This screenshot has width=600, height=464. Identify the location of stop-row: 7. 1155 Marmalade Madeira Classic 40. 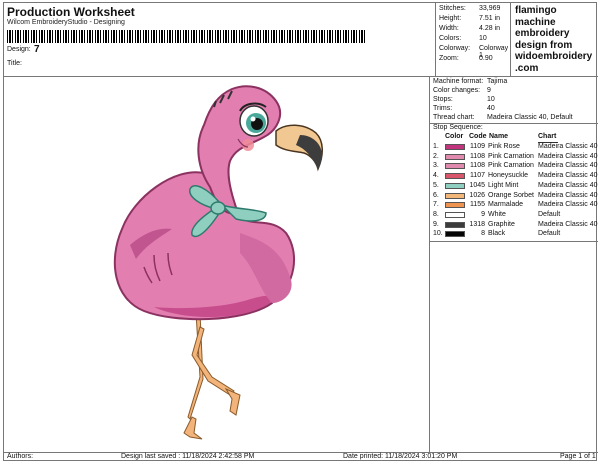
(515, 205).